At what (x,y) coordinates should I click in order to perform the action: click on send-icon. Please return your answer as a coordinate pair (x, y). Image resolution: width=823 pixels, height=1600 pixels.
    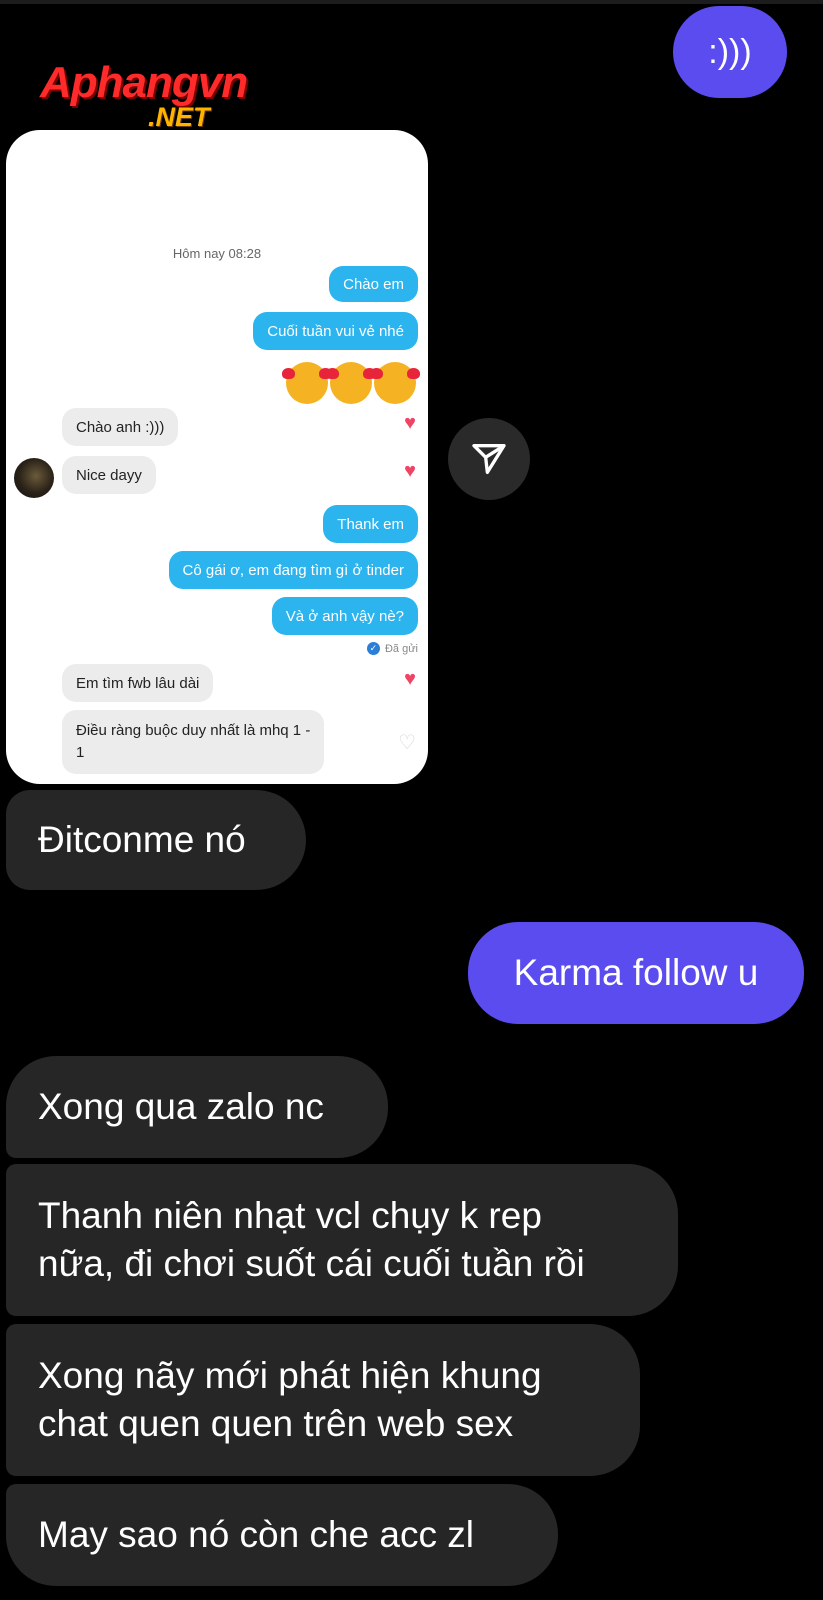
    Looking at the image, I should click on (489, 459).